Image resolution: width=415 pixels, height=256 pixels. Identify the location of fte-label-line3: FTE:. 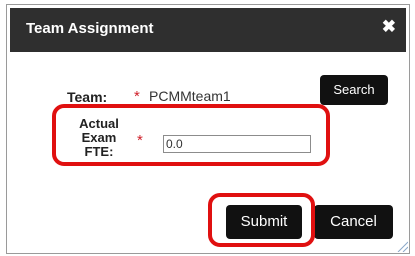
(99, 151).